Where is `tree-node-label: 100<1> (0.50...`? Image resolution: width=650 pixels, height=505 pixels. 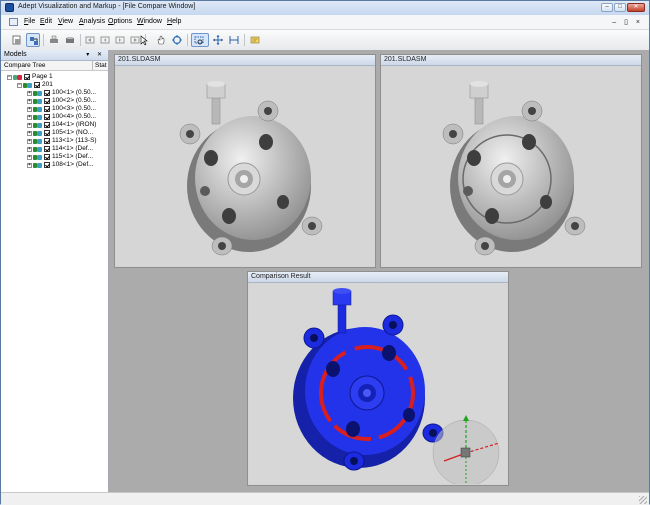 tree-node-label: 100<1> (0.50... is located at coordinates (74, 92).